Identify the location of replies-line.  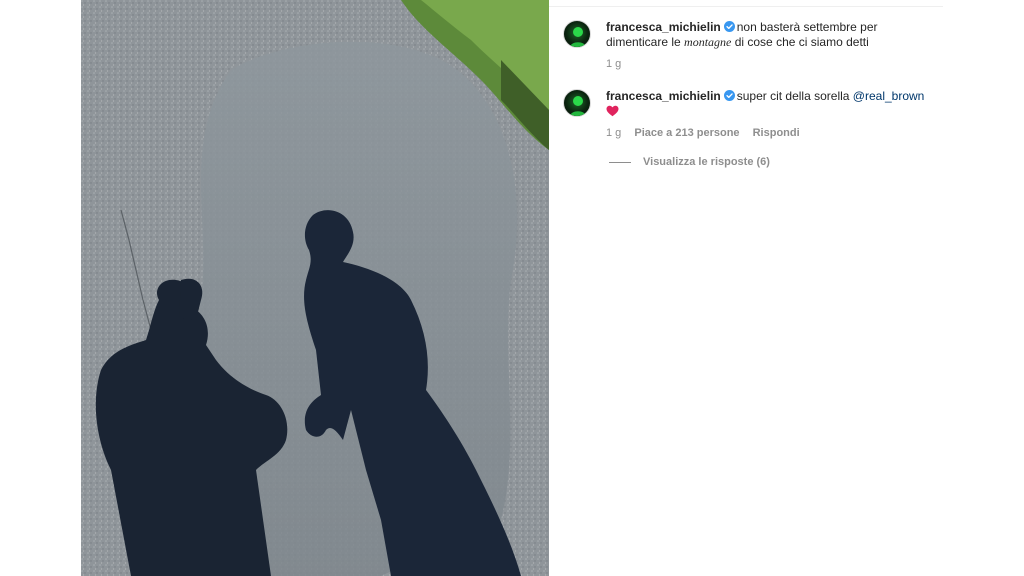
(620, 162).